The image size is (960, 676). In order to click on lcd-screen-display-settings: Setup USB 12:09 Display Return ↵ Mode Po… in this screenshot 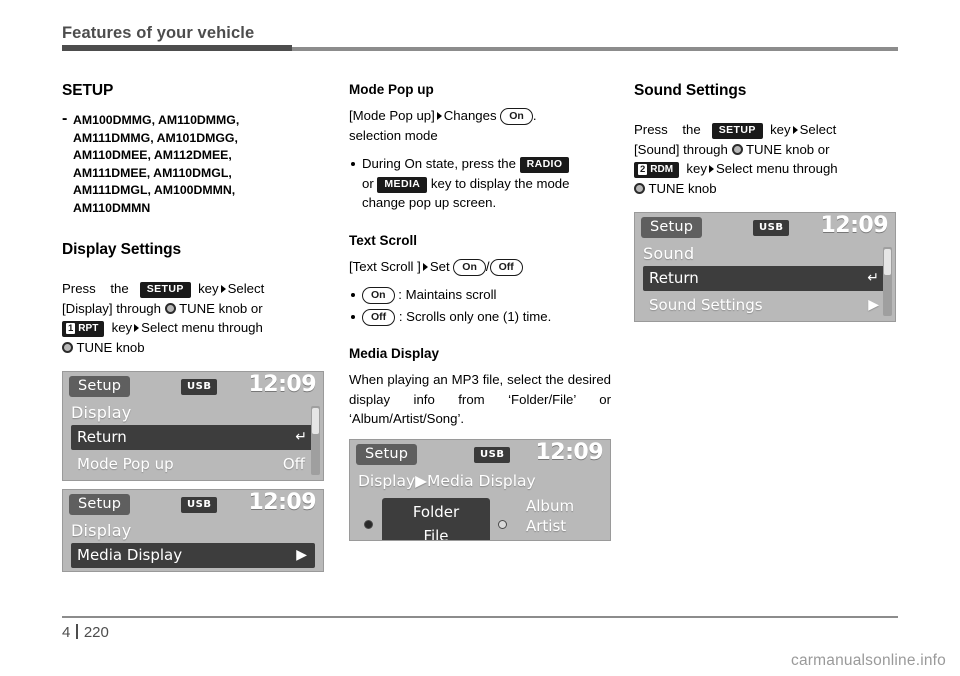, I will do `click(193, 426)`.